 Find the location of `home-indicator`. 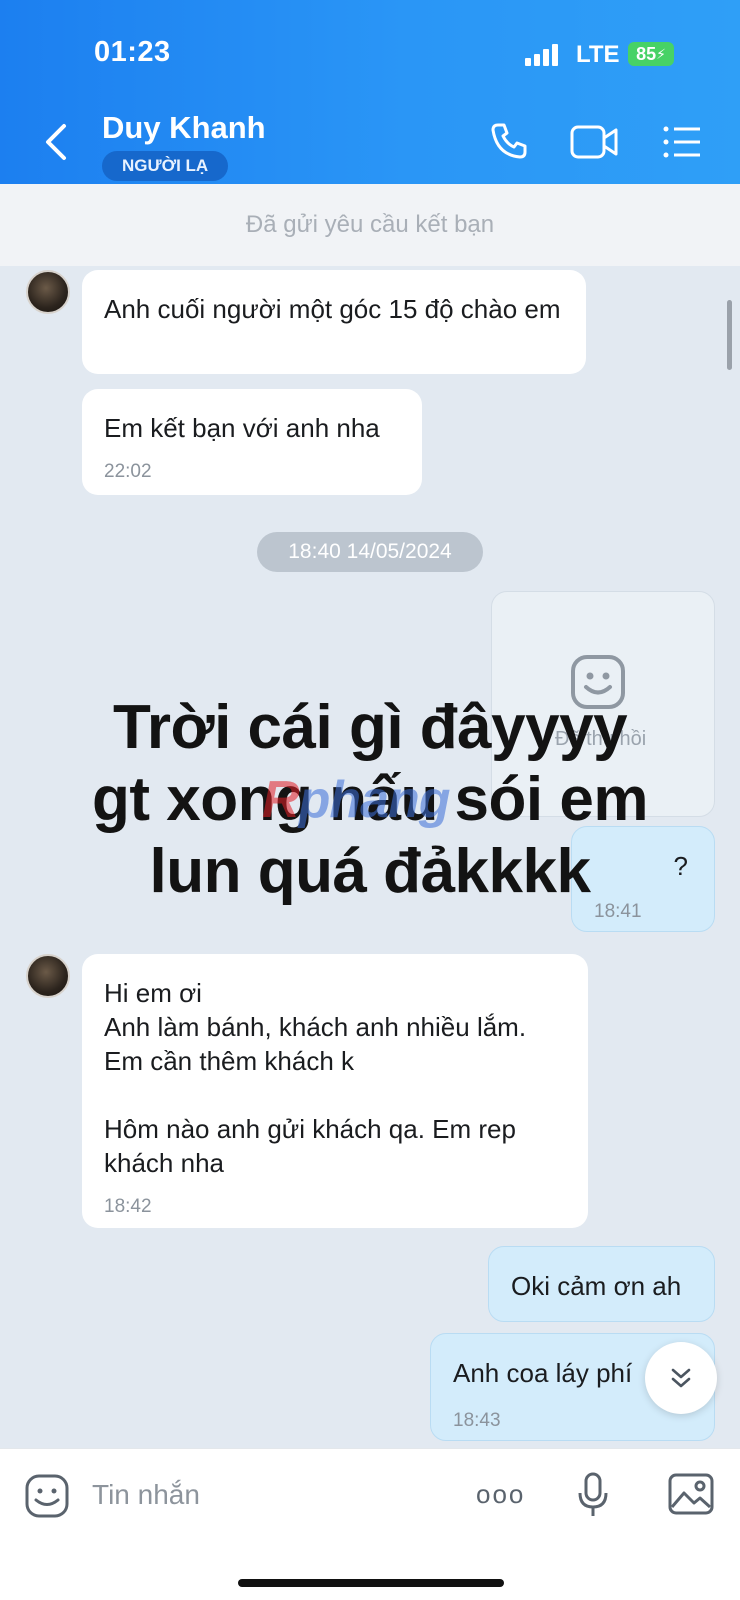

home-indicator is located at coordinates (371, 1583).